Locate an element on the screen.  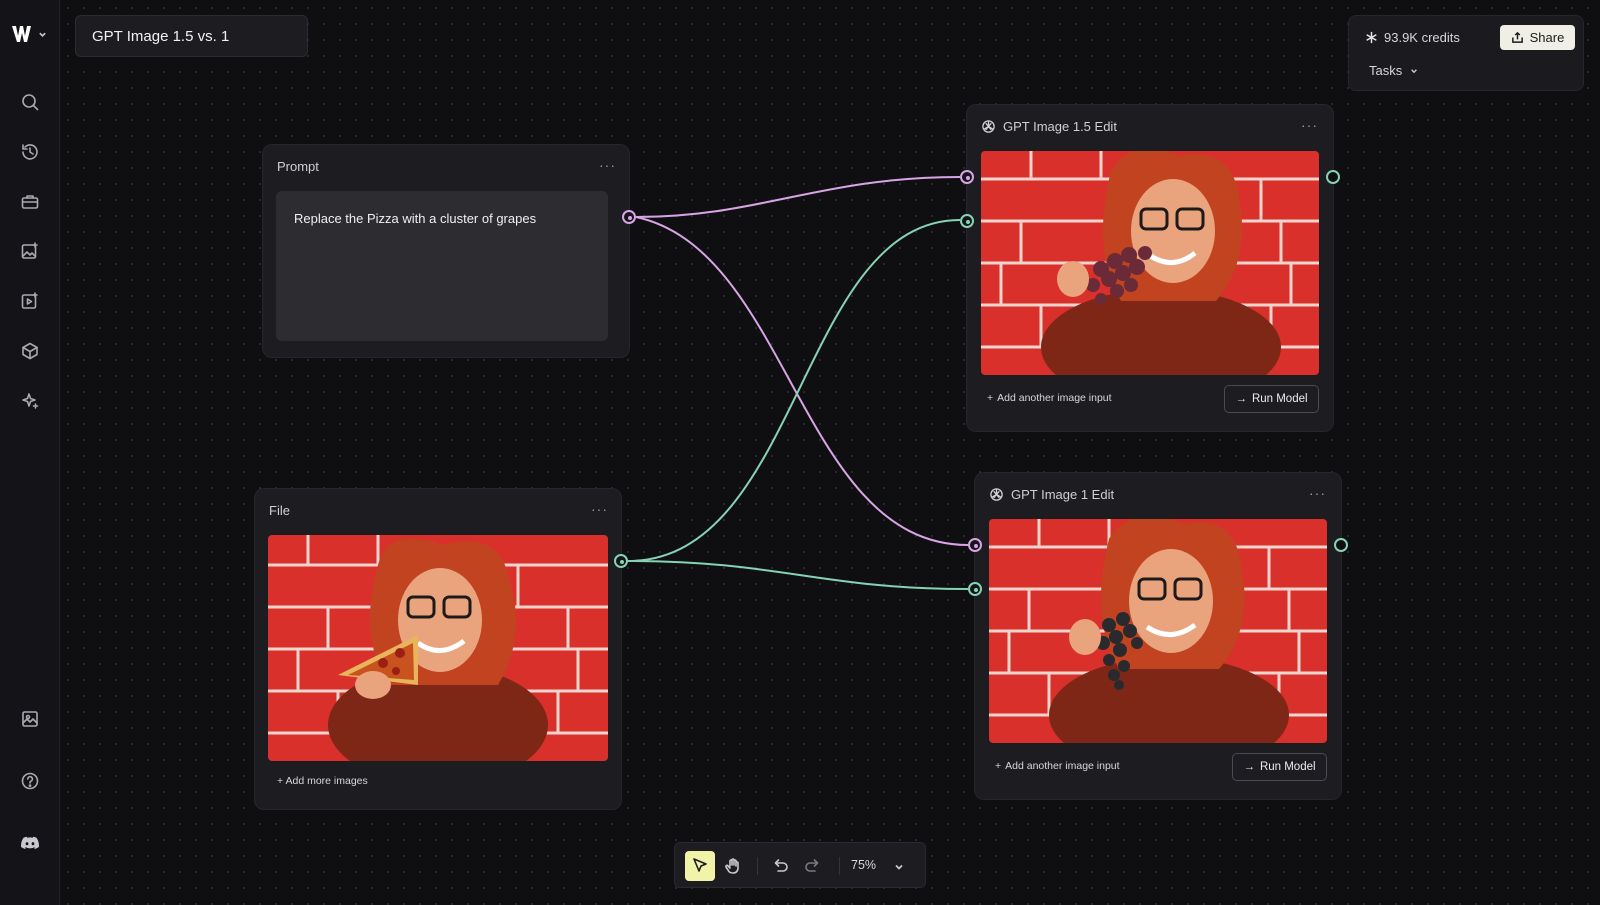
hand-icon is located at coordinates (732, 866).